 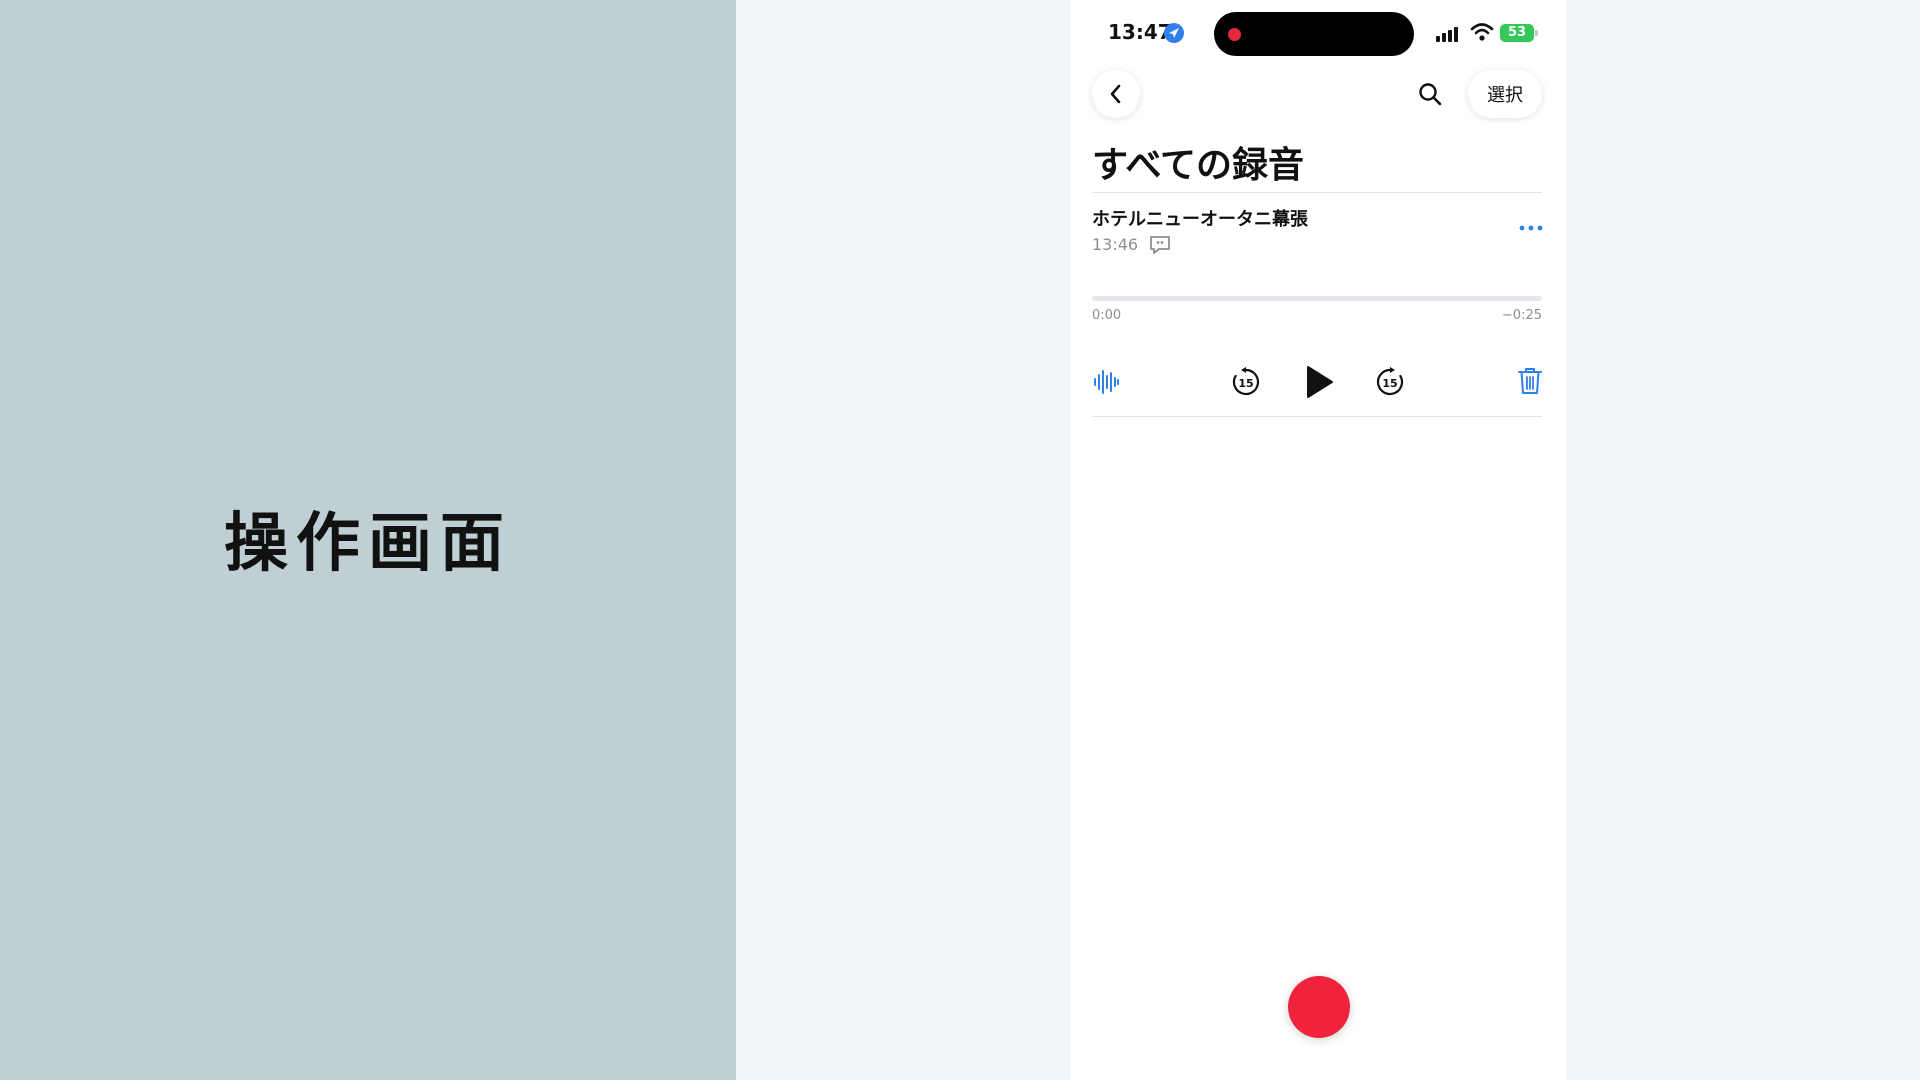 I want to click on dynamic-island, so click(x=1314, y=34).